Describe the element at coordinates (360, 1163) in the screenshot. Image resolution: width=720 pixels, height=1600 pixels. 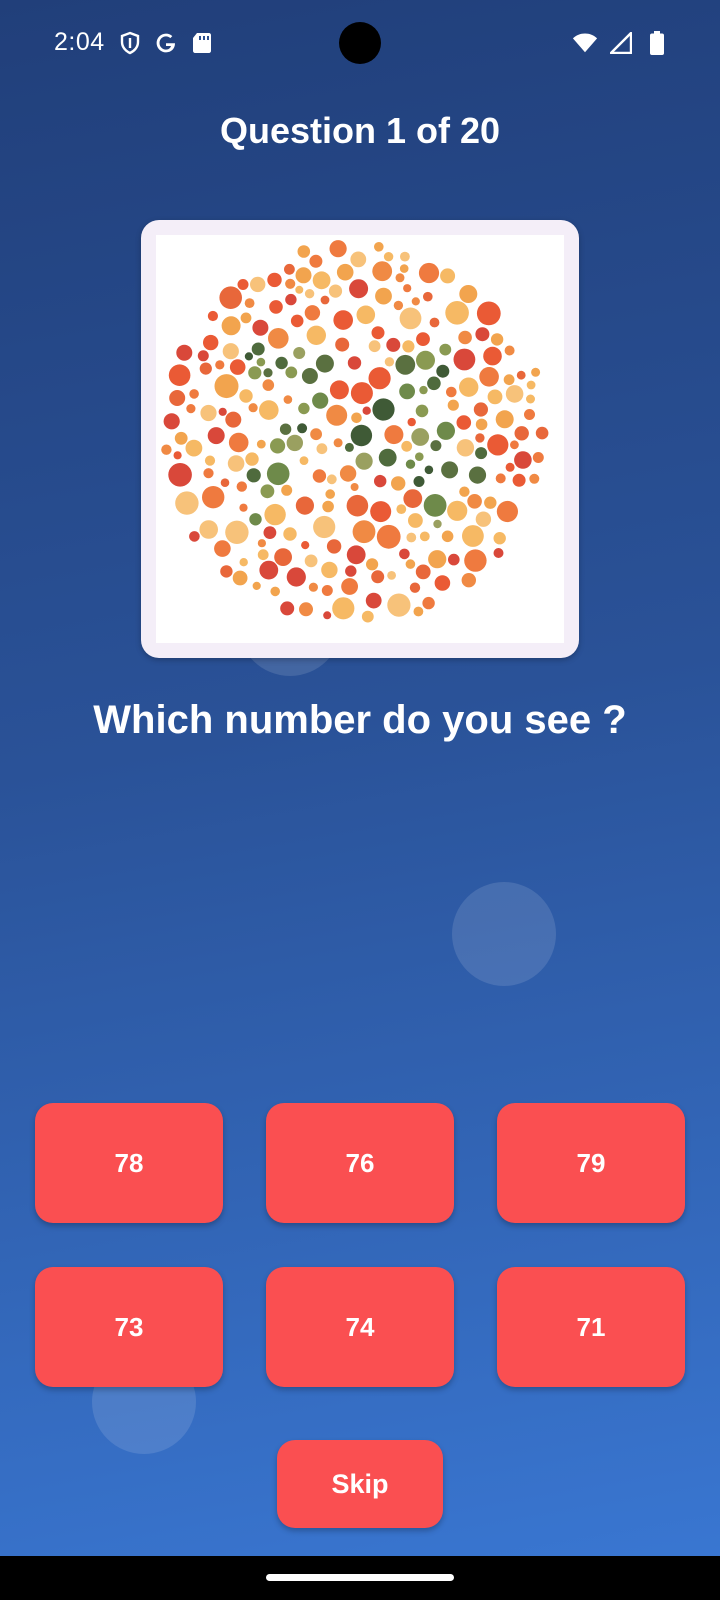
I see `answer-button-76: 76` at that location.